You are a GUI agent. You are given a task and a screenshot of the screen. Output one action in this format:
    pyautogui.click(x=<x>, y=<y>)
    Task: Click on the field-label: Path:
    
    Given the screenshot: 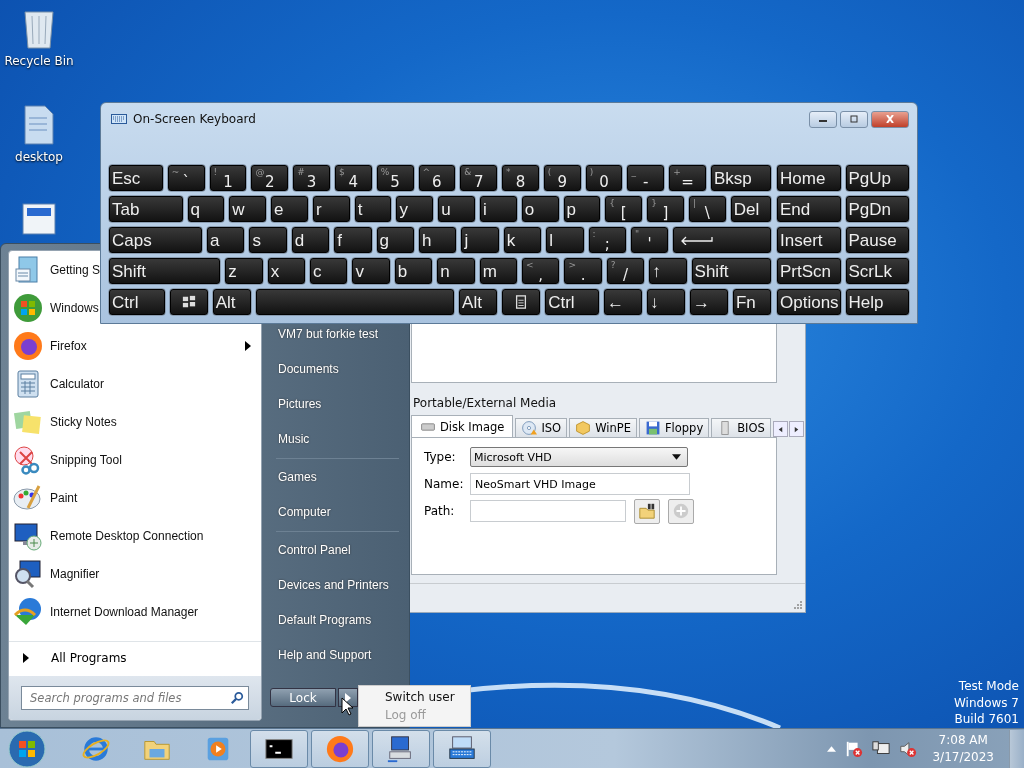 What is the action you would take?
    pyautogui.click(x=440, y=511)
    